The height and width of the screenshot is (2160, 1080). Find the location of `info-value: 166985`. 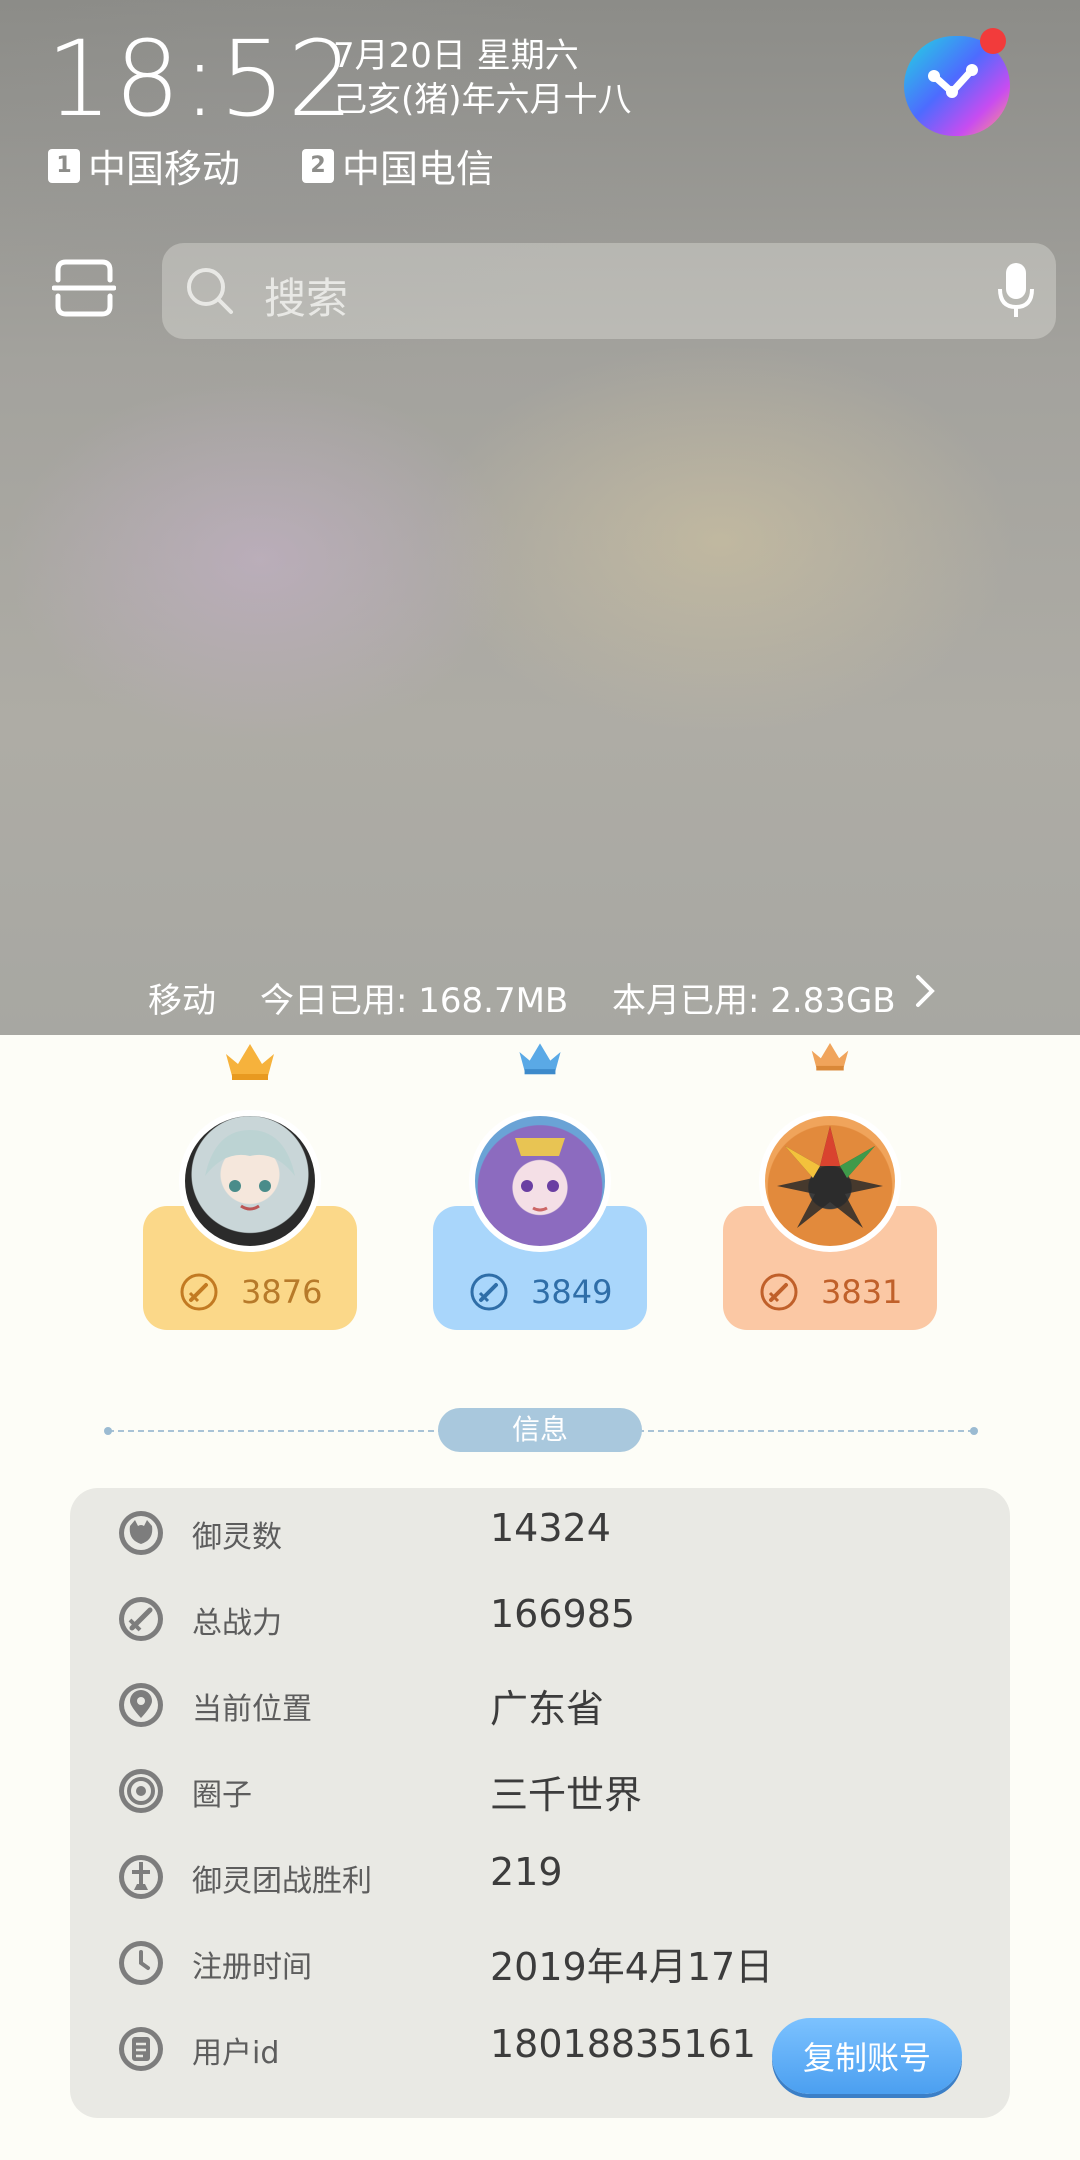

info-value: 166985 is located at coordinates (563, 1614).